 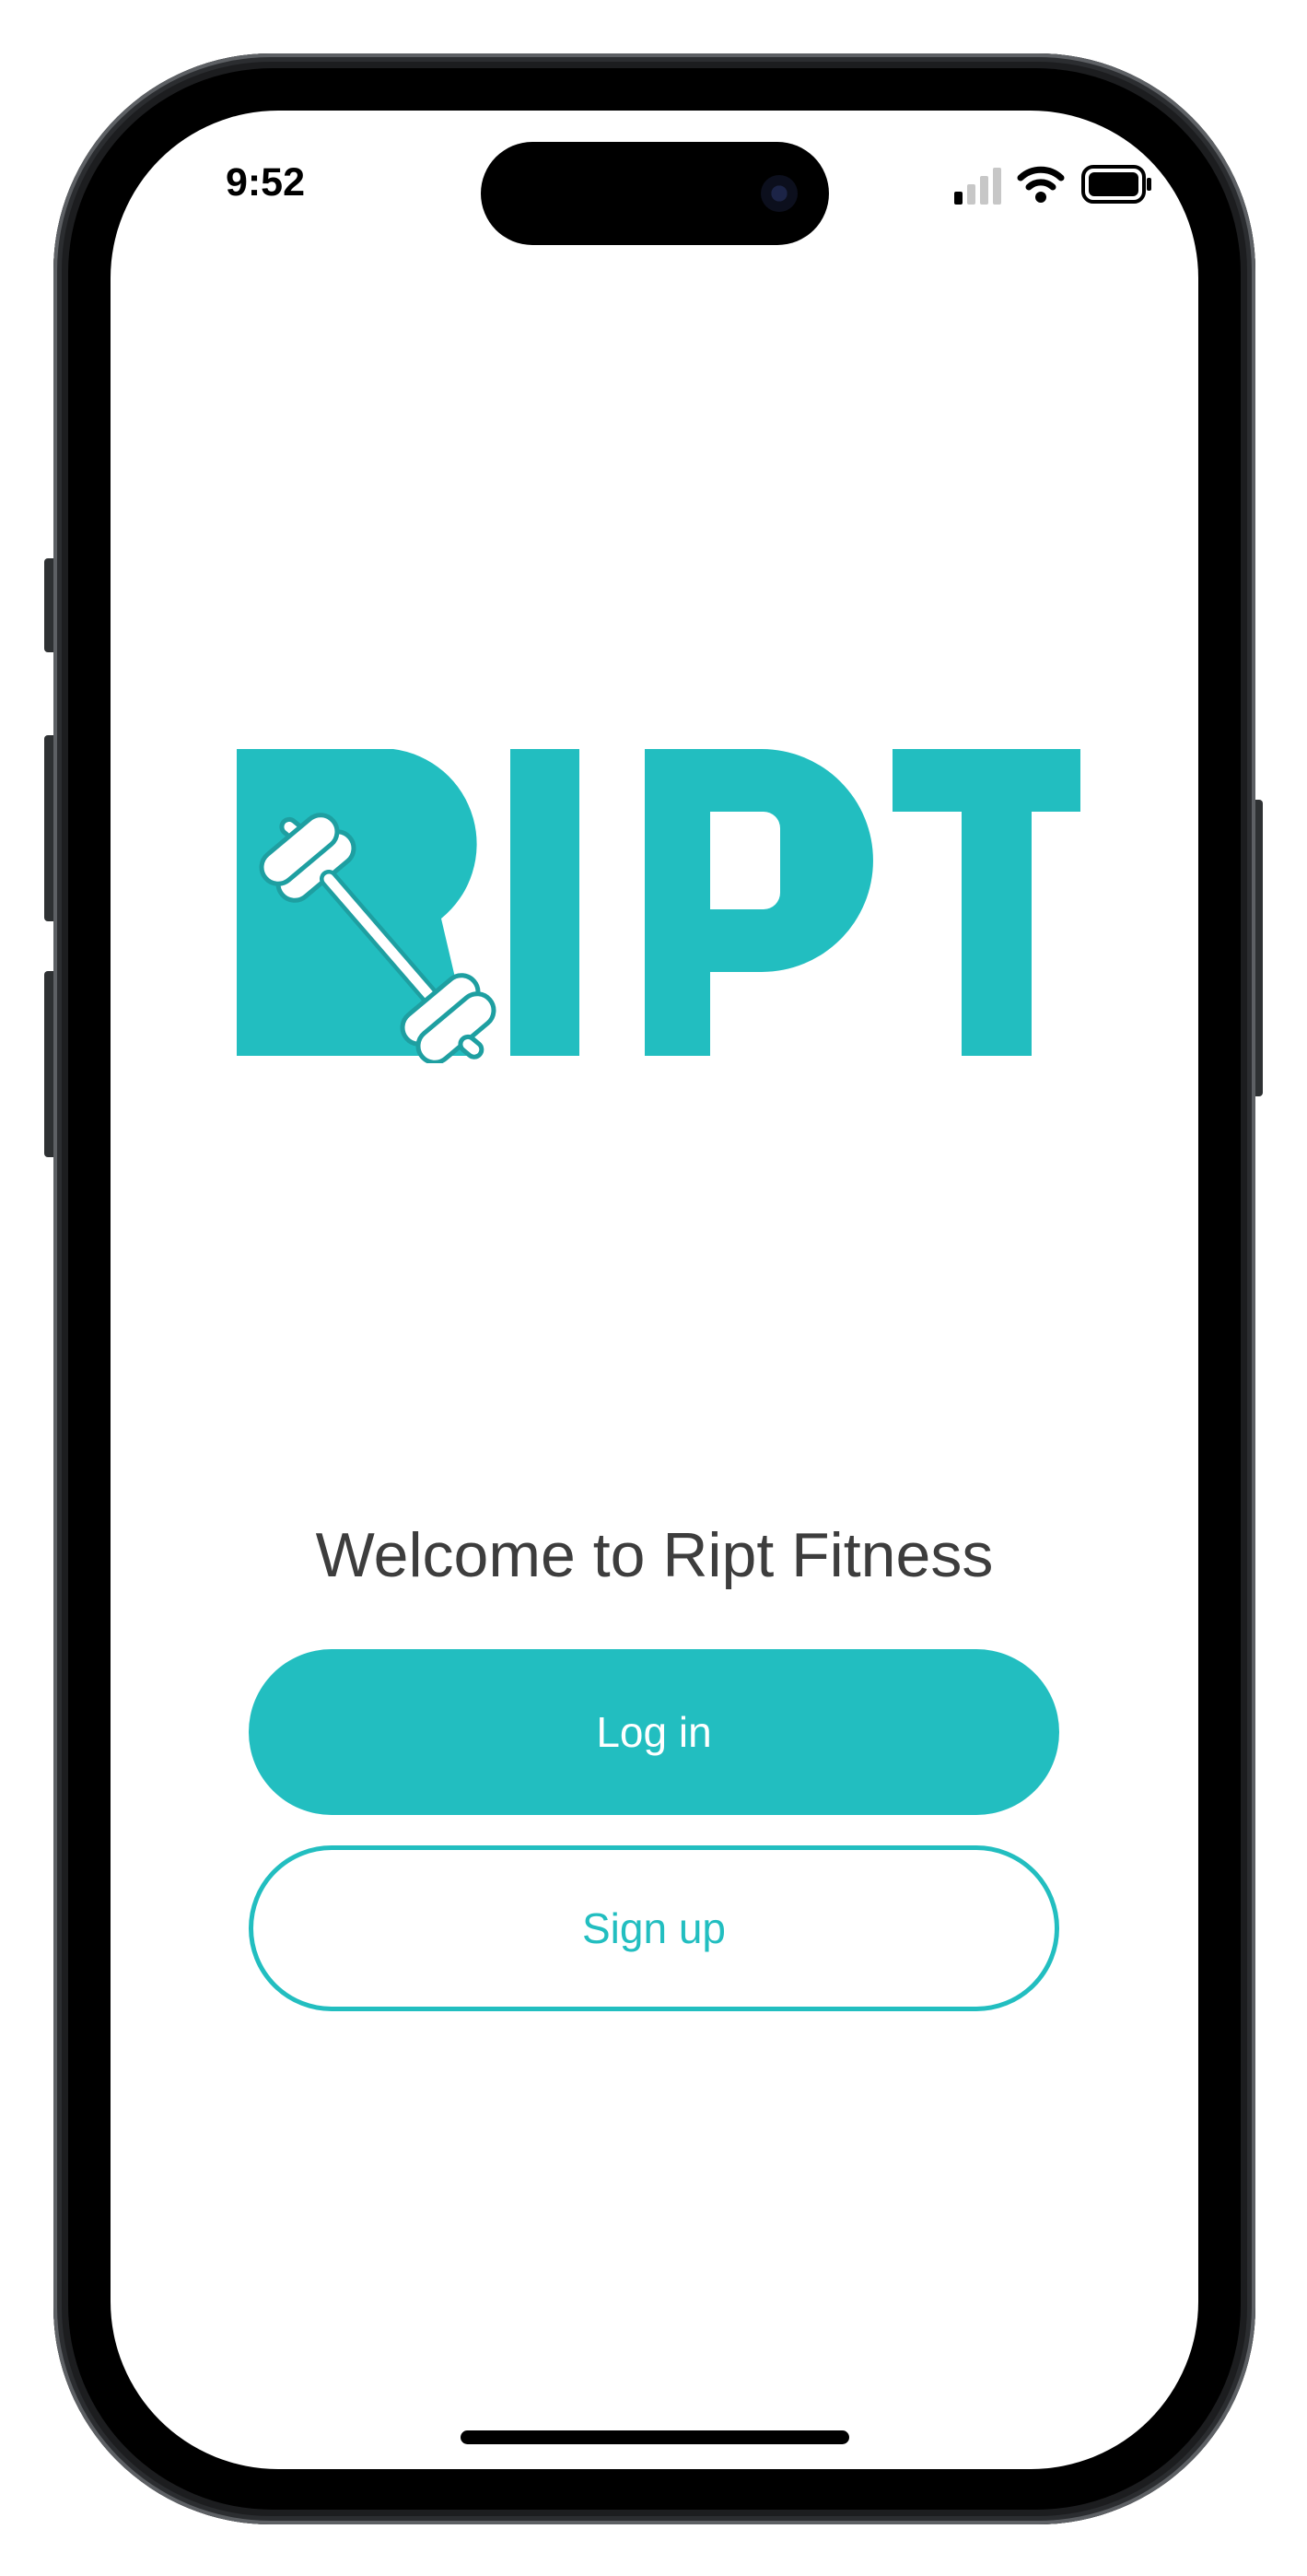 I want to click on ript-logo, so click(x=663, y=852).